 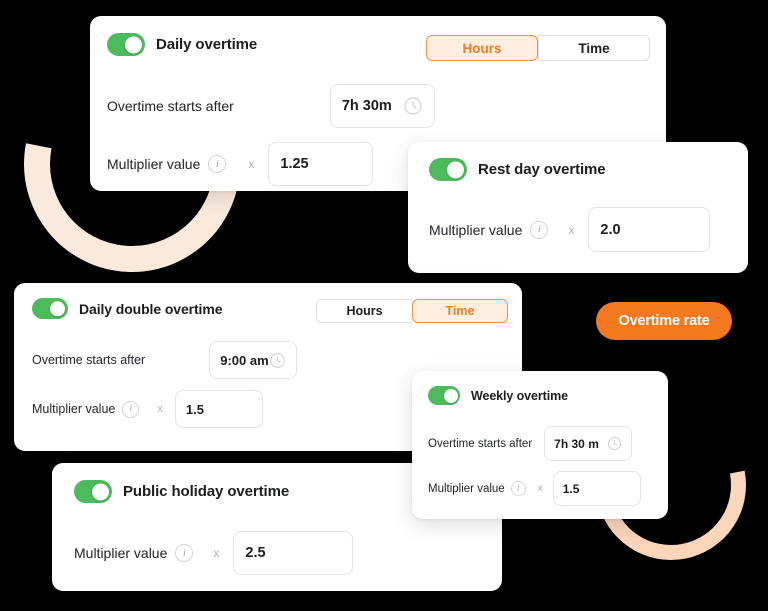 What do you see at coordinates (272, 106) in the screenshot?
I see `row-overtime-starts-after: Overtime starts after 7h 30m` at bounding box center [272, 106].